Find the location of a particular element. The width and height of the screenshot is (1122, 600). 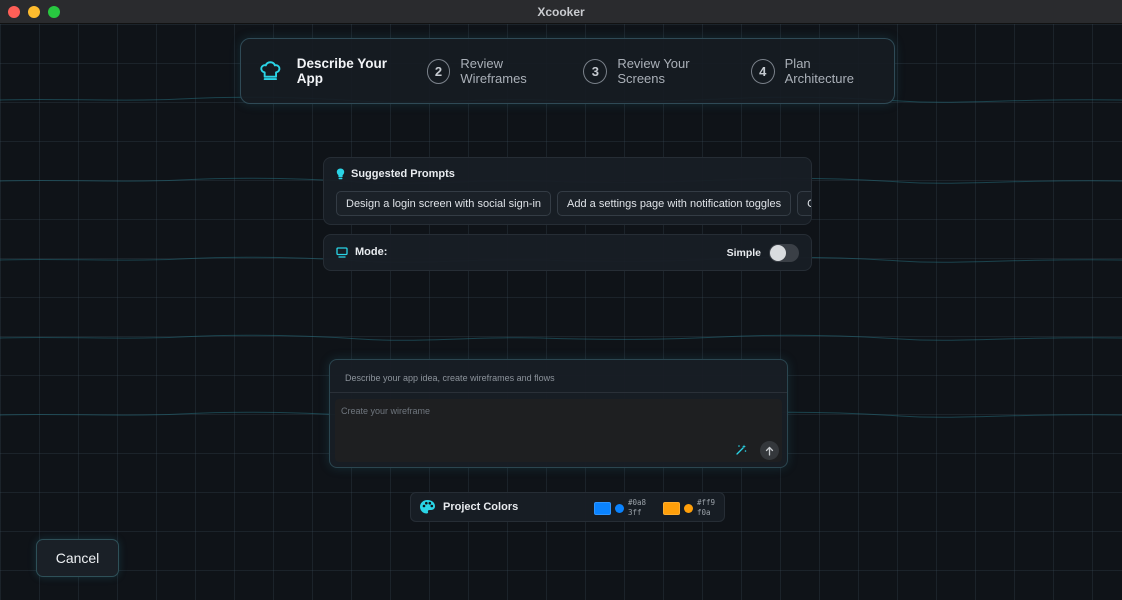

color-swatch-primary: #0a8 3ff is located at coordinates (621, 508).